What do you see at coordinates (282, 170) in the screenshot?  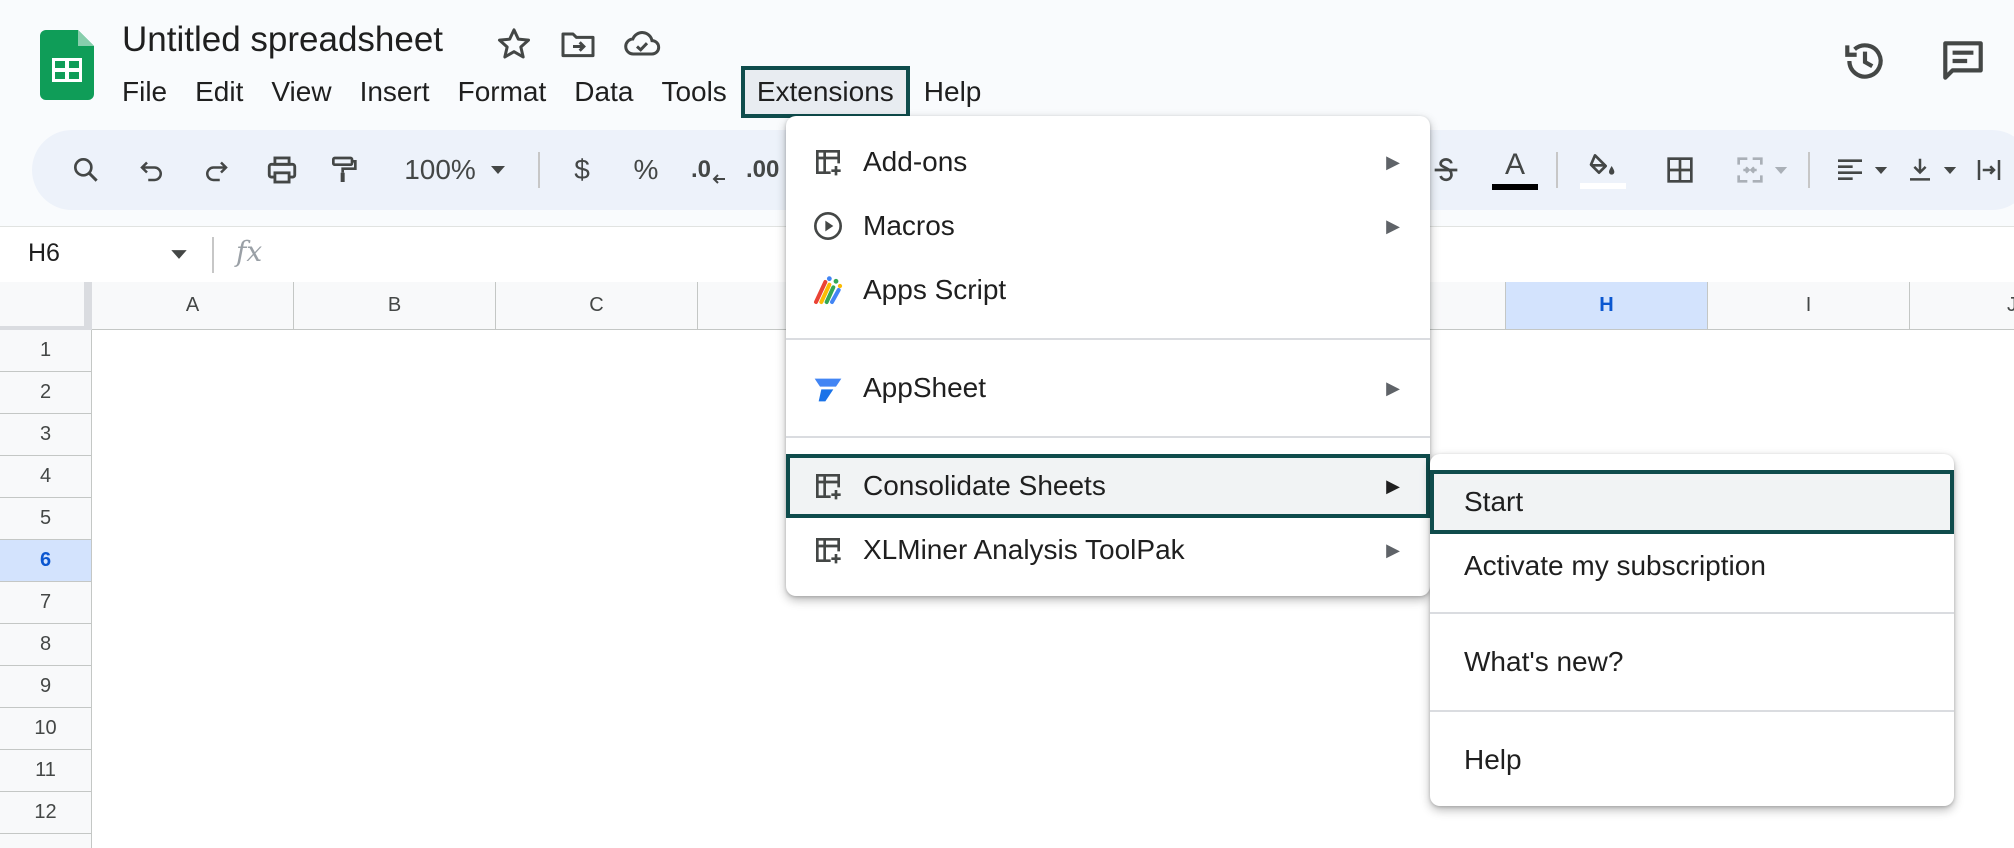 I see `print-button` at bounding box center [282, 170].